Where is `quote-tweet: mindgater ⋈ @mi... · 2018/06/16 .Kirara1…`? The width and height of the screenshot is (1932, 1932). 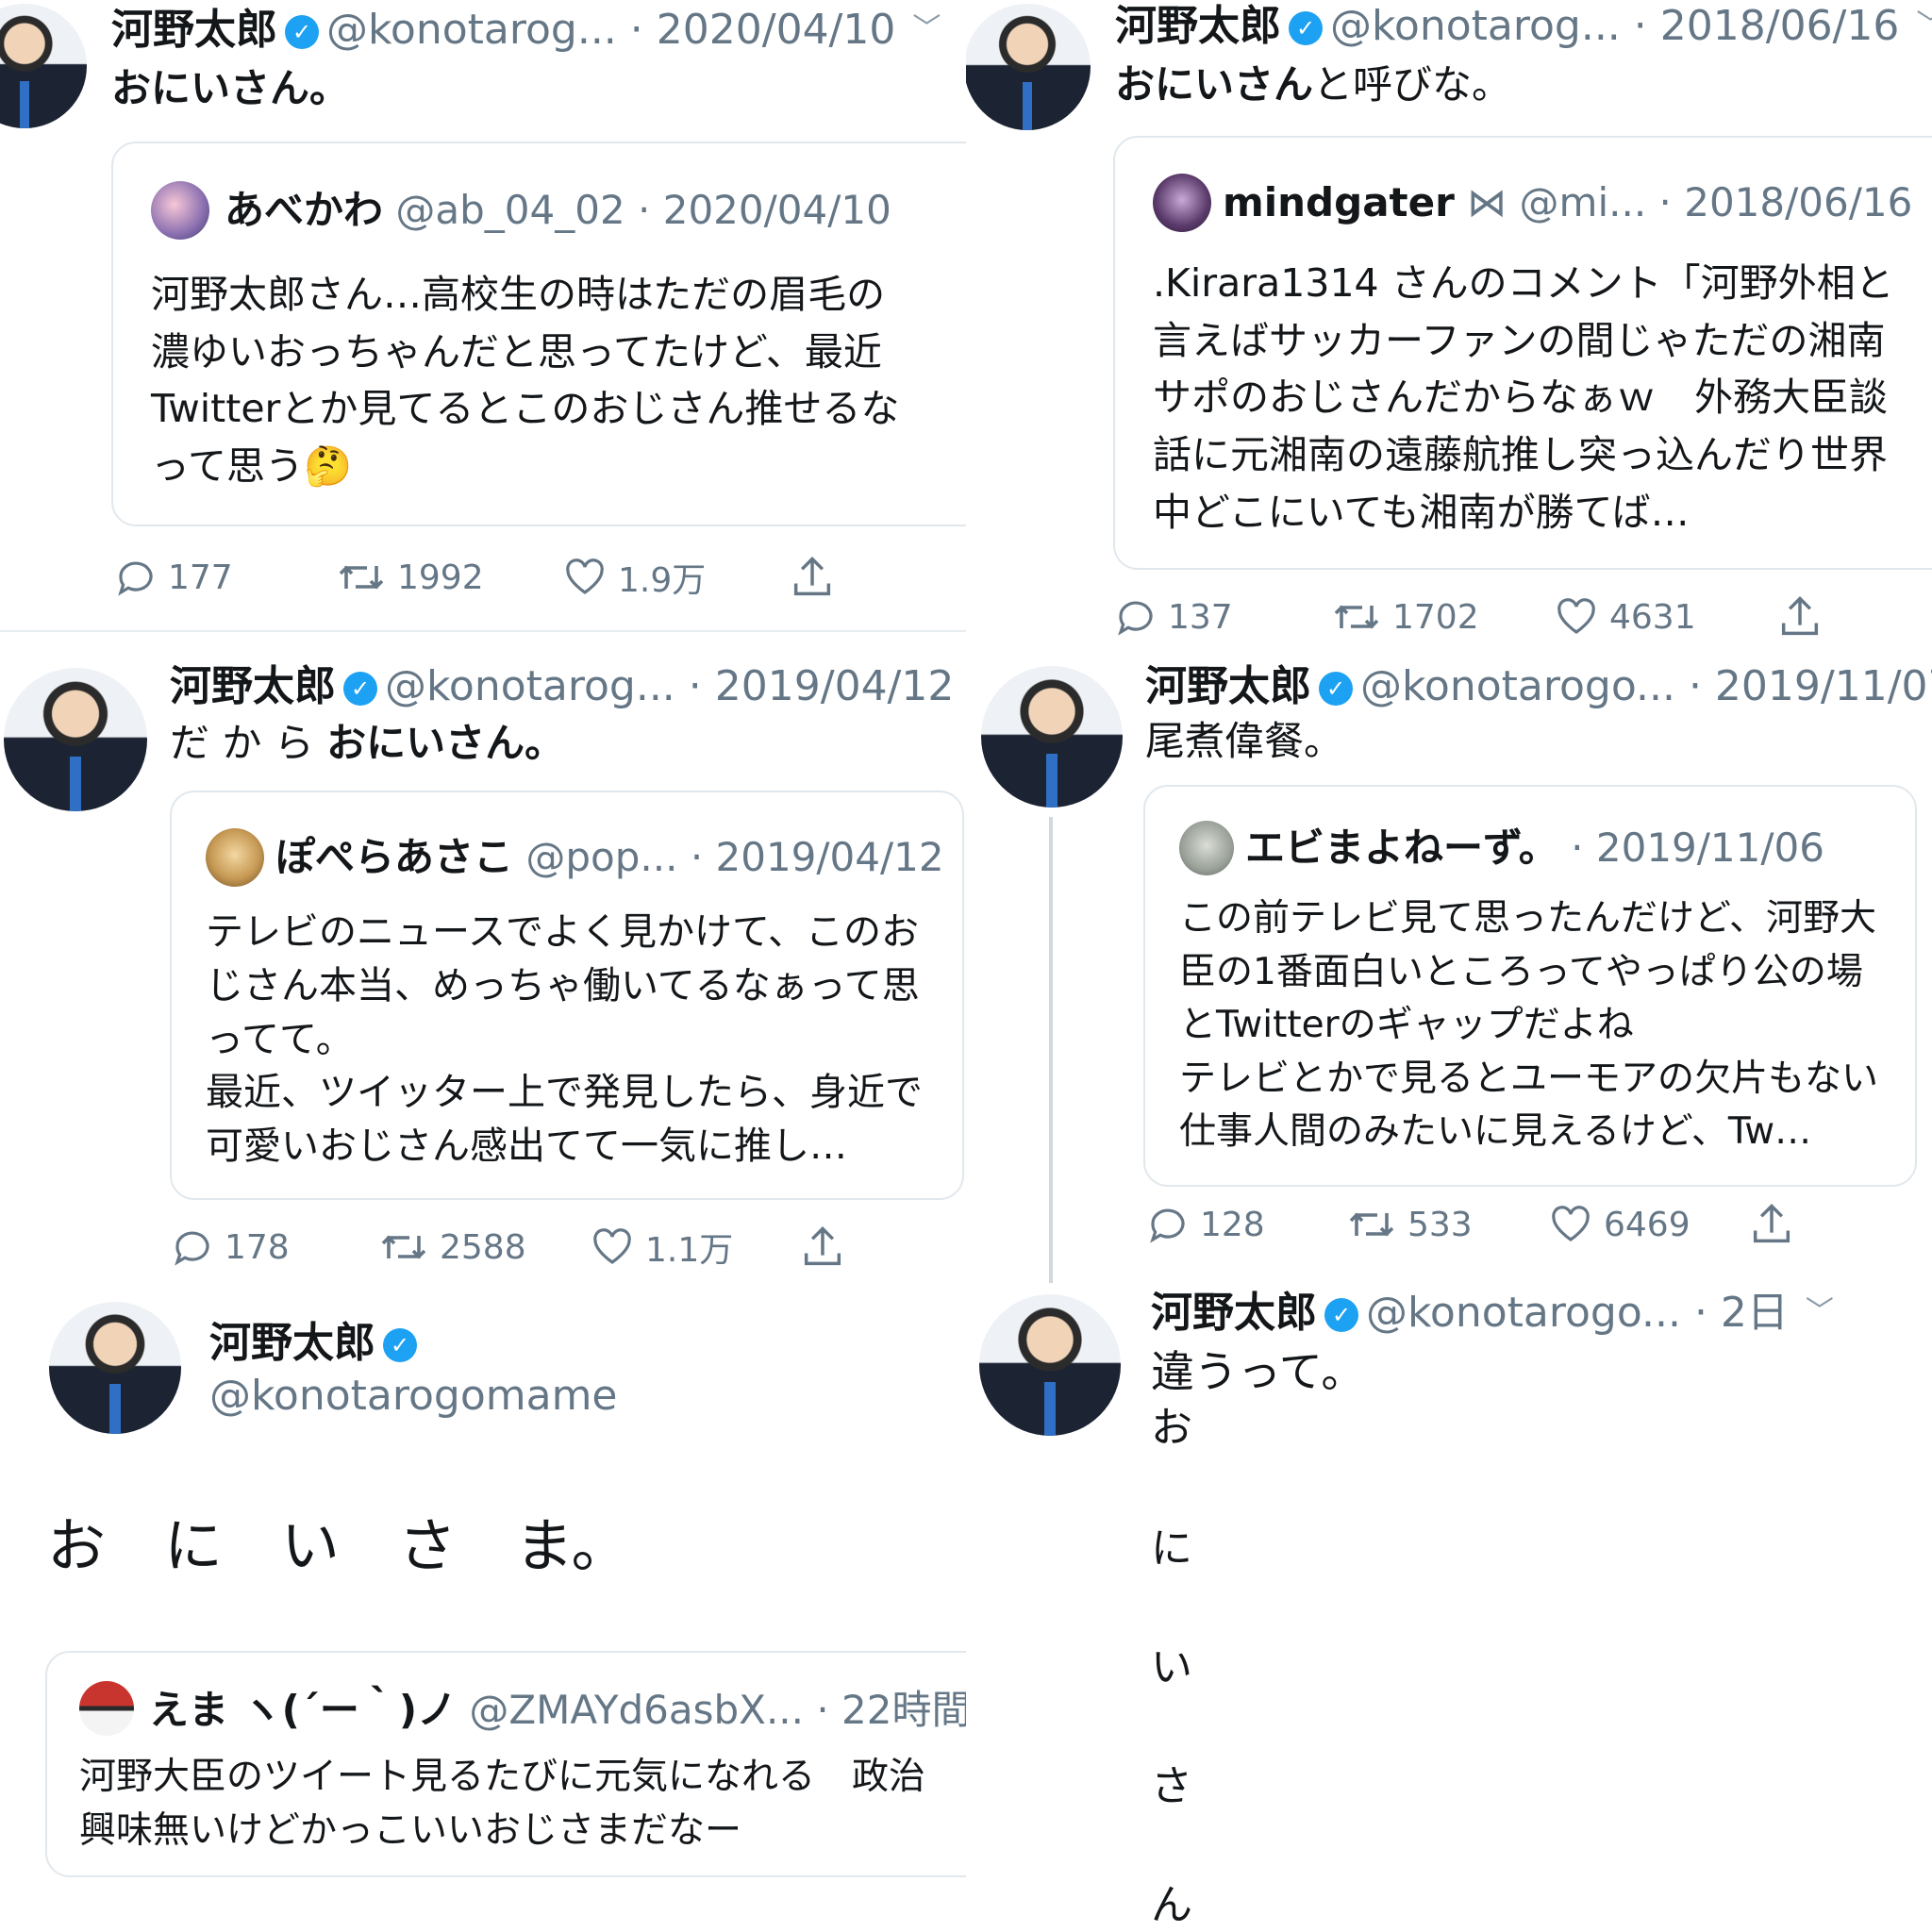 quote-tweet: mindgater ⋈ @mi... · 2018/06/16 .Kirara1… is located at coordinates (1522, 353).